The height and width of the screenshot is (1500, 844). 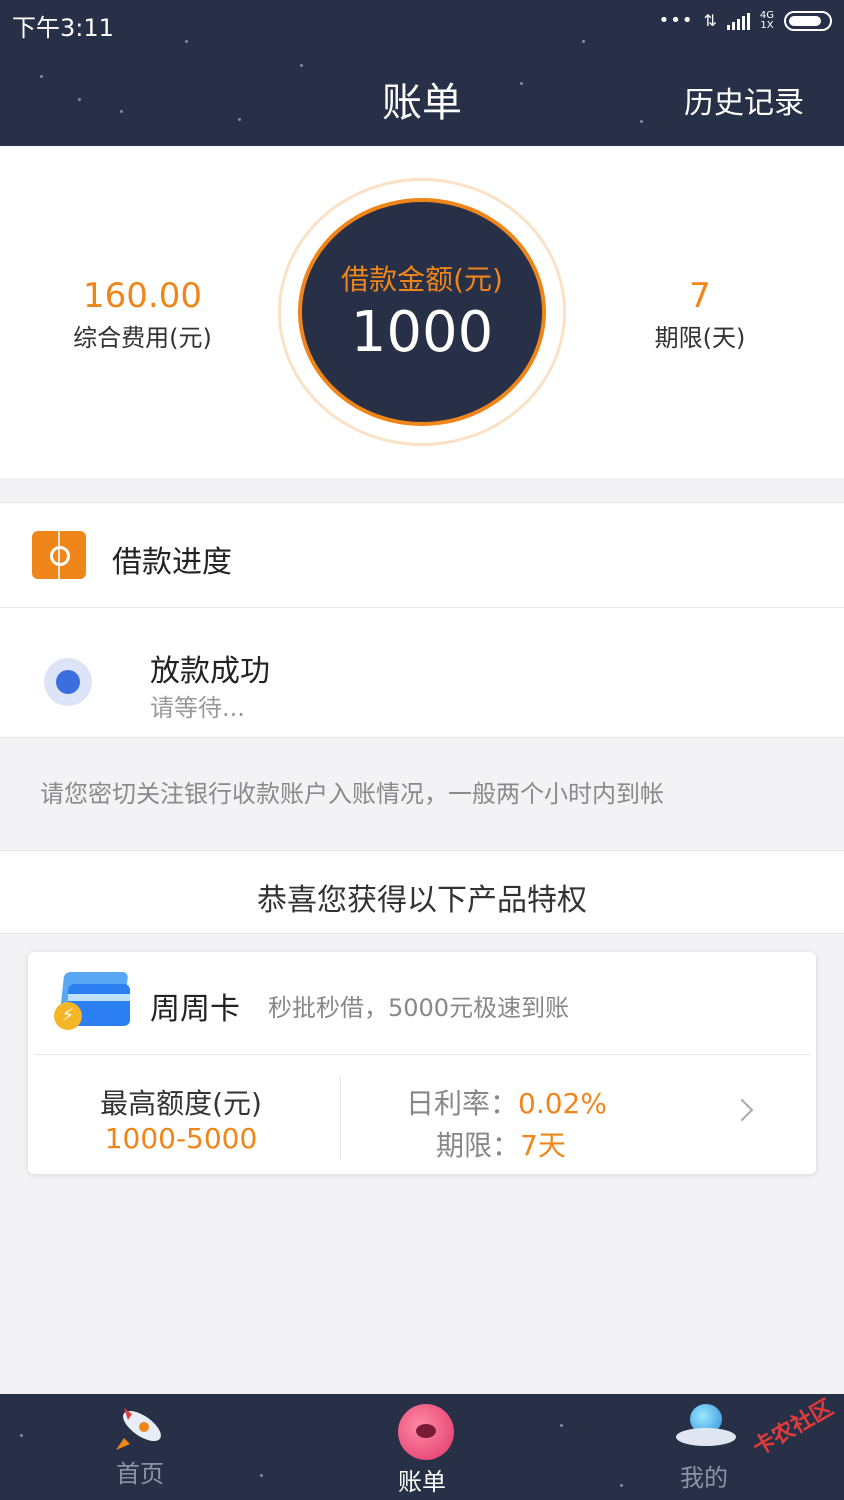 I want to click on card-product-icon: ⚡, so click(x=92, y=1001).